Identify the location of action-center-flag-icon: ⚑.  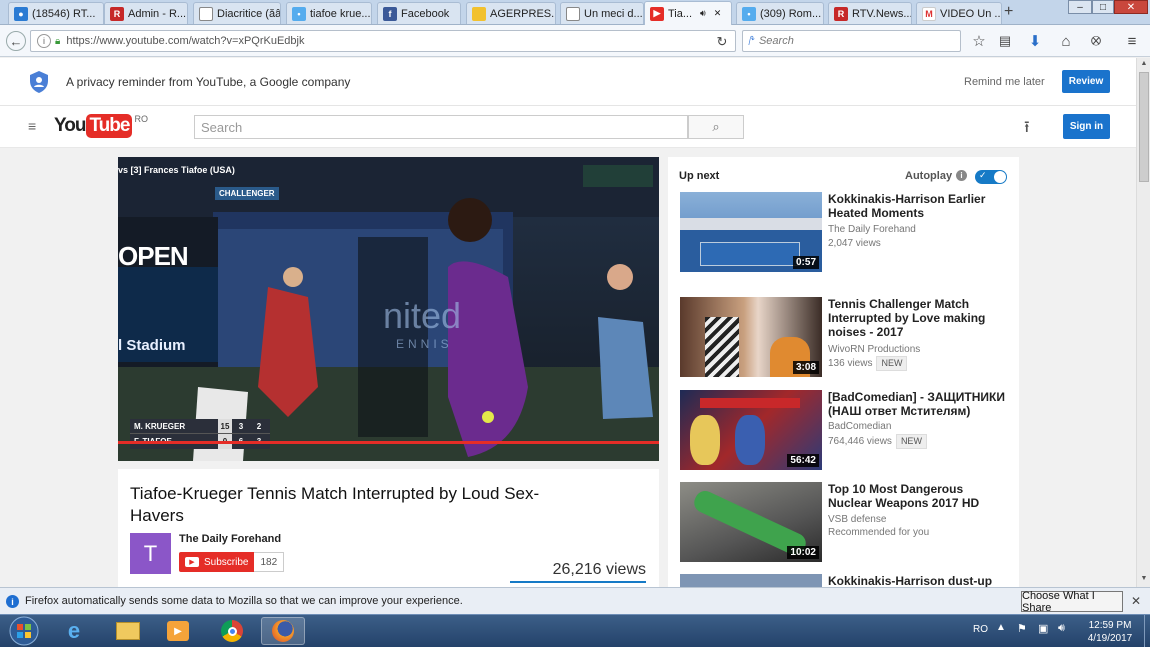
(1022, 628).